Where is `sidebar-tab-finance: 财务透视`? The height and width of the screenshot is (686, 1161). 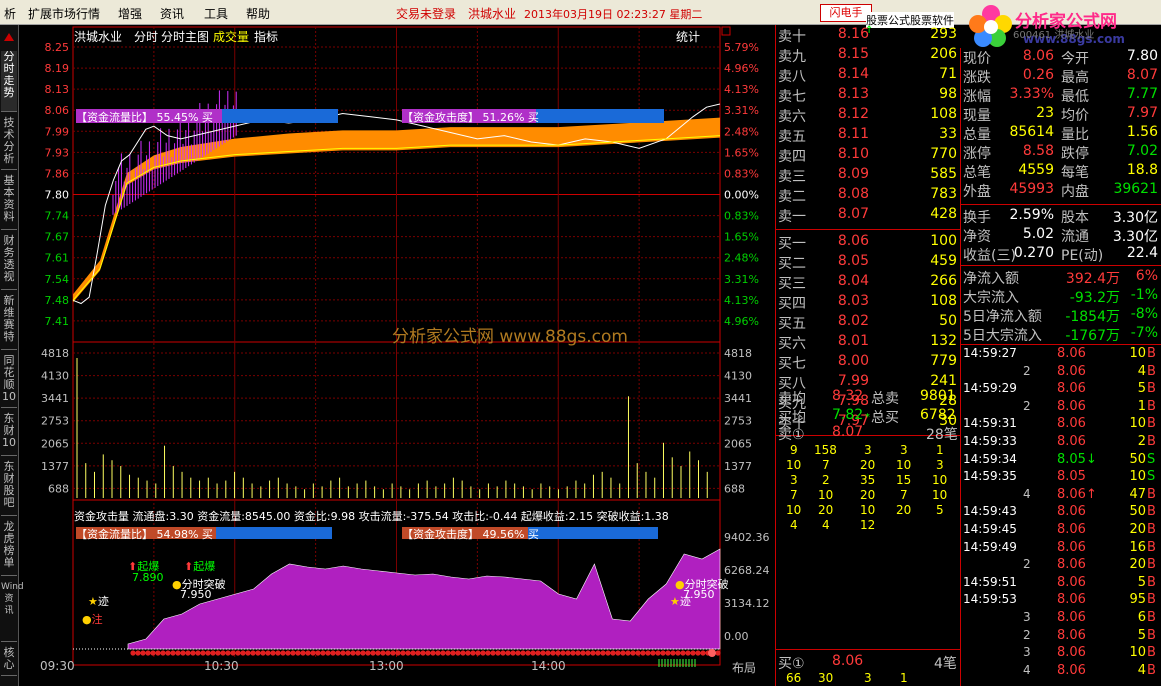
sidebar-tab-finance: 财务透视 is located at coordinates (9, 262).